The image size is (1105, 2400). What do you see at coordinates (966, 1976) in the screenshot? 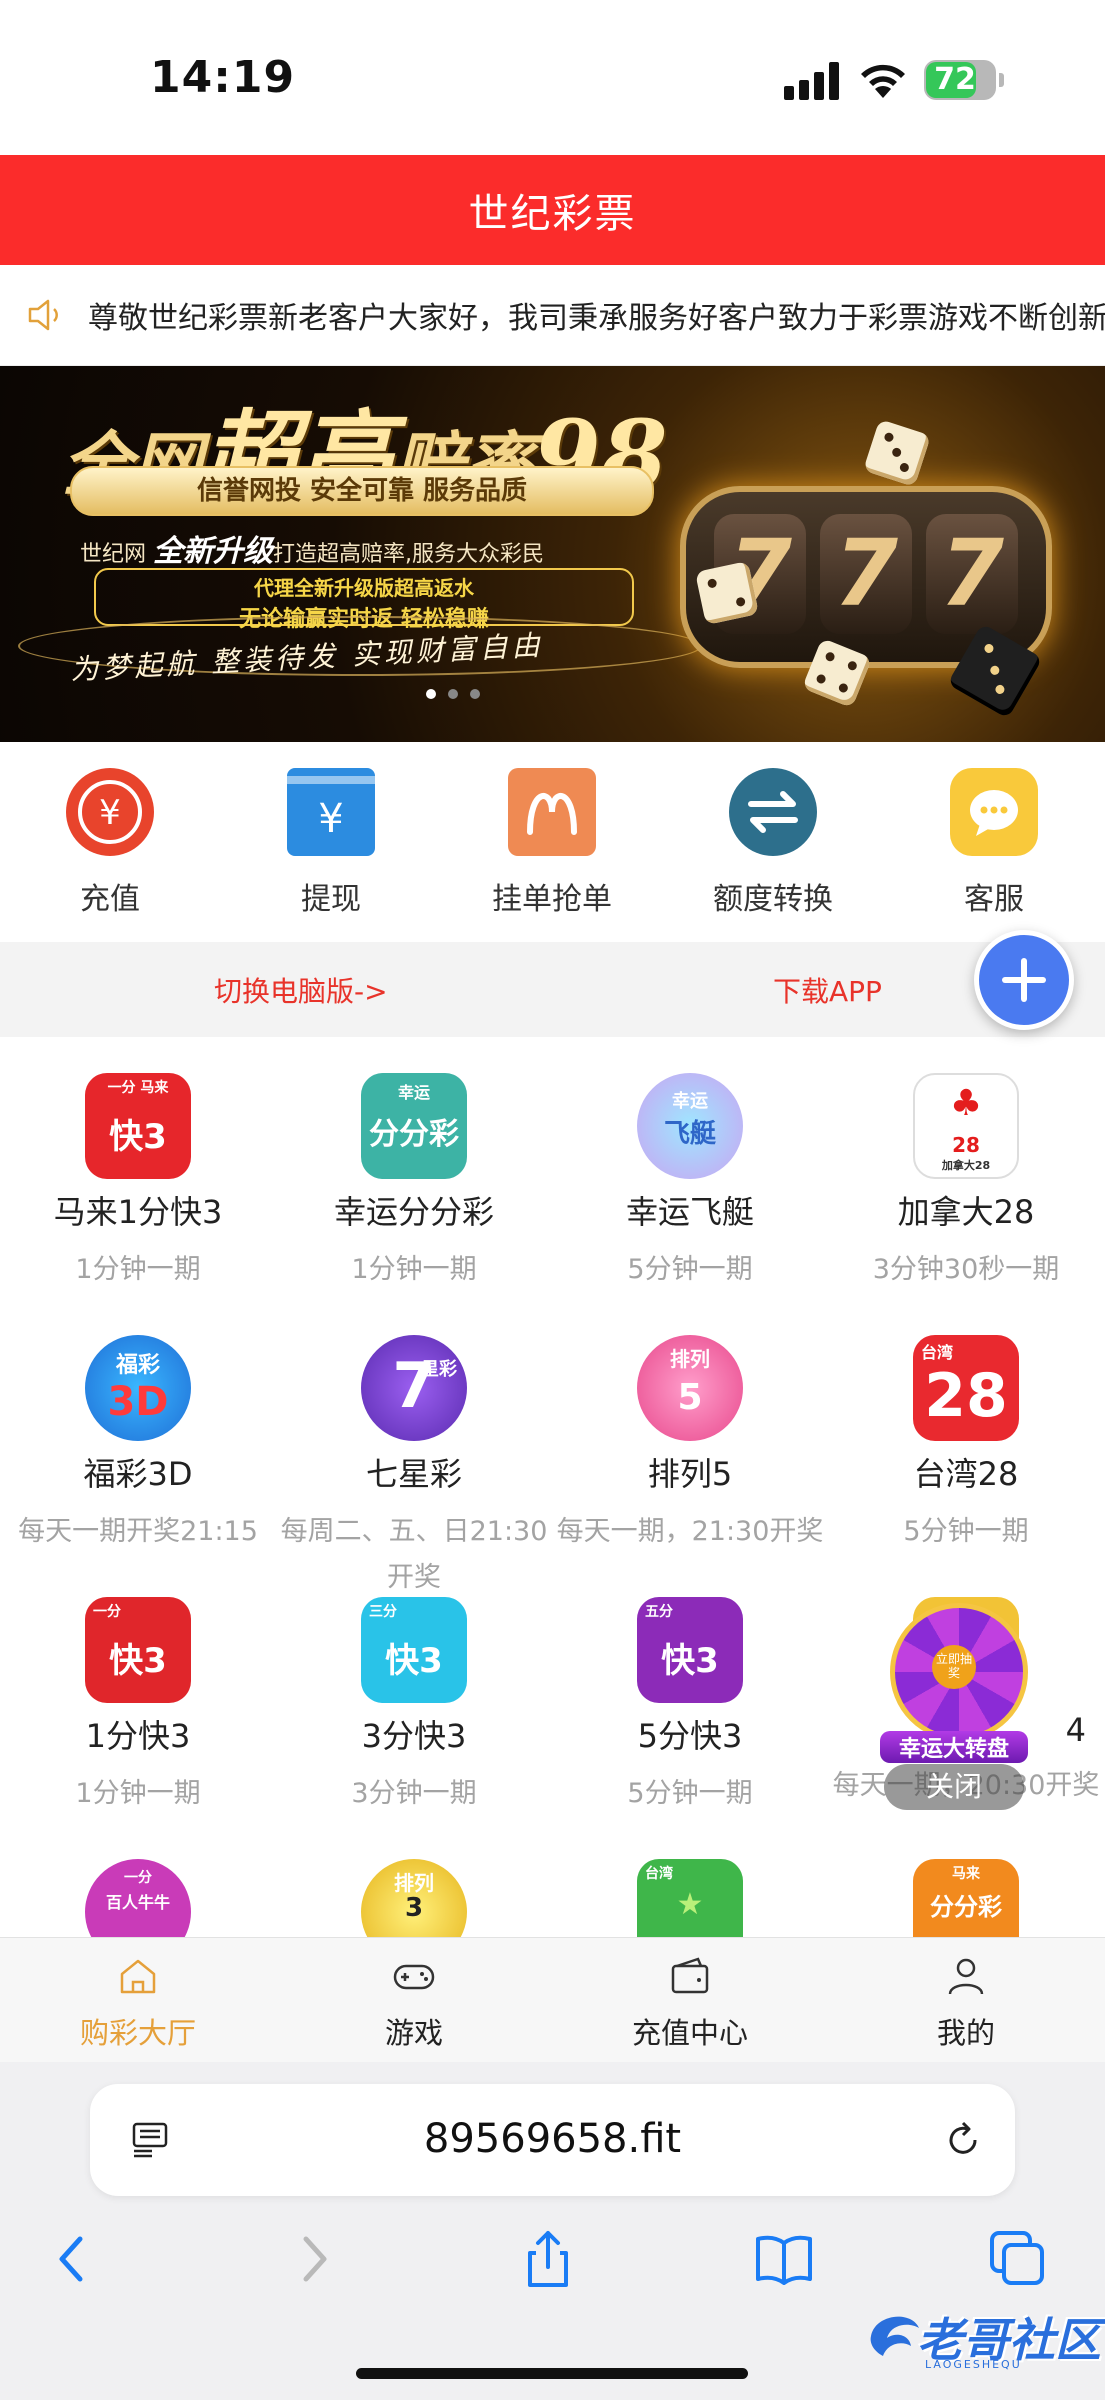
I see `user-icon` at bounding box center [966, 1976].